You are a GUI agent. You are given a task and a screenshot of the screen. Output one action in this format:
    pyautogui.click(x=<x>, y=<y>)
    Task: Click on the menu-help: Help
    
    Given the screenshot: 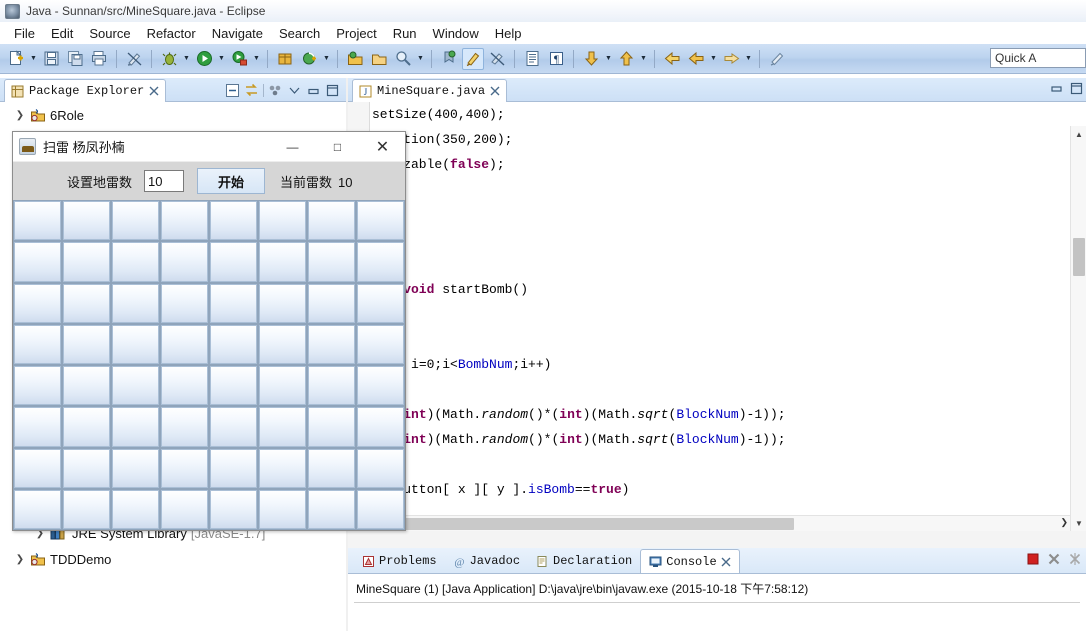 What is the action you would take?
    pyautogui.click(x=508, y=33)
    